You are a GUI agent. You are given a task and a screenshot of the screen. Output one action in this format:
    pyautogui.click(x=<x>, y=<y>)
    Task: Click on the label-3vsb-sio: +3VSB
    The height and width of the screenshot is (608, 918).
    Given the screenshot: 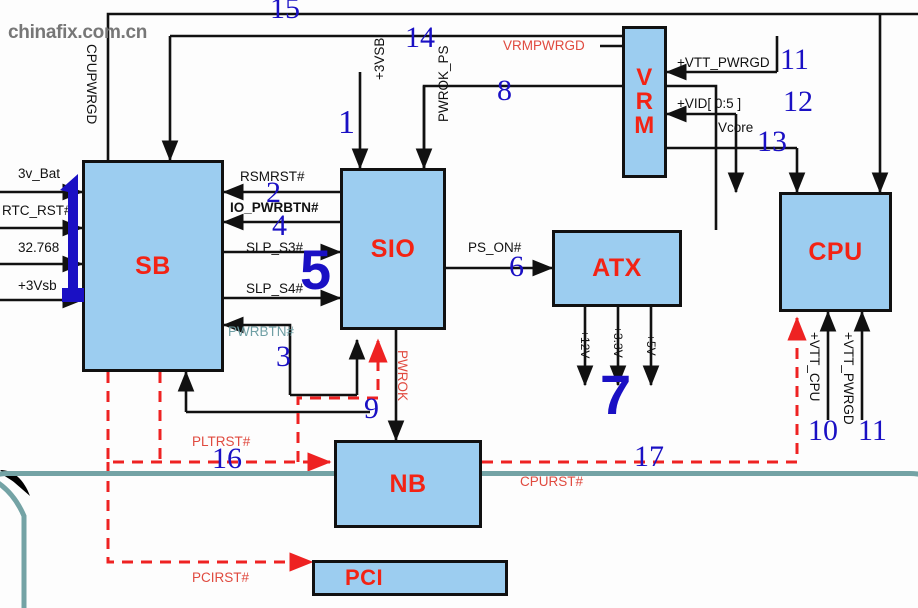 What is the action you would take?
    pyautogui.click(x=379, y=58)
    